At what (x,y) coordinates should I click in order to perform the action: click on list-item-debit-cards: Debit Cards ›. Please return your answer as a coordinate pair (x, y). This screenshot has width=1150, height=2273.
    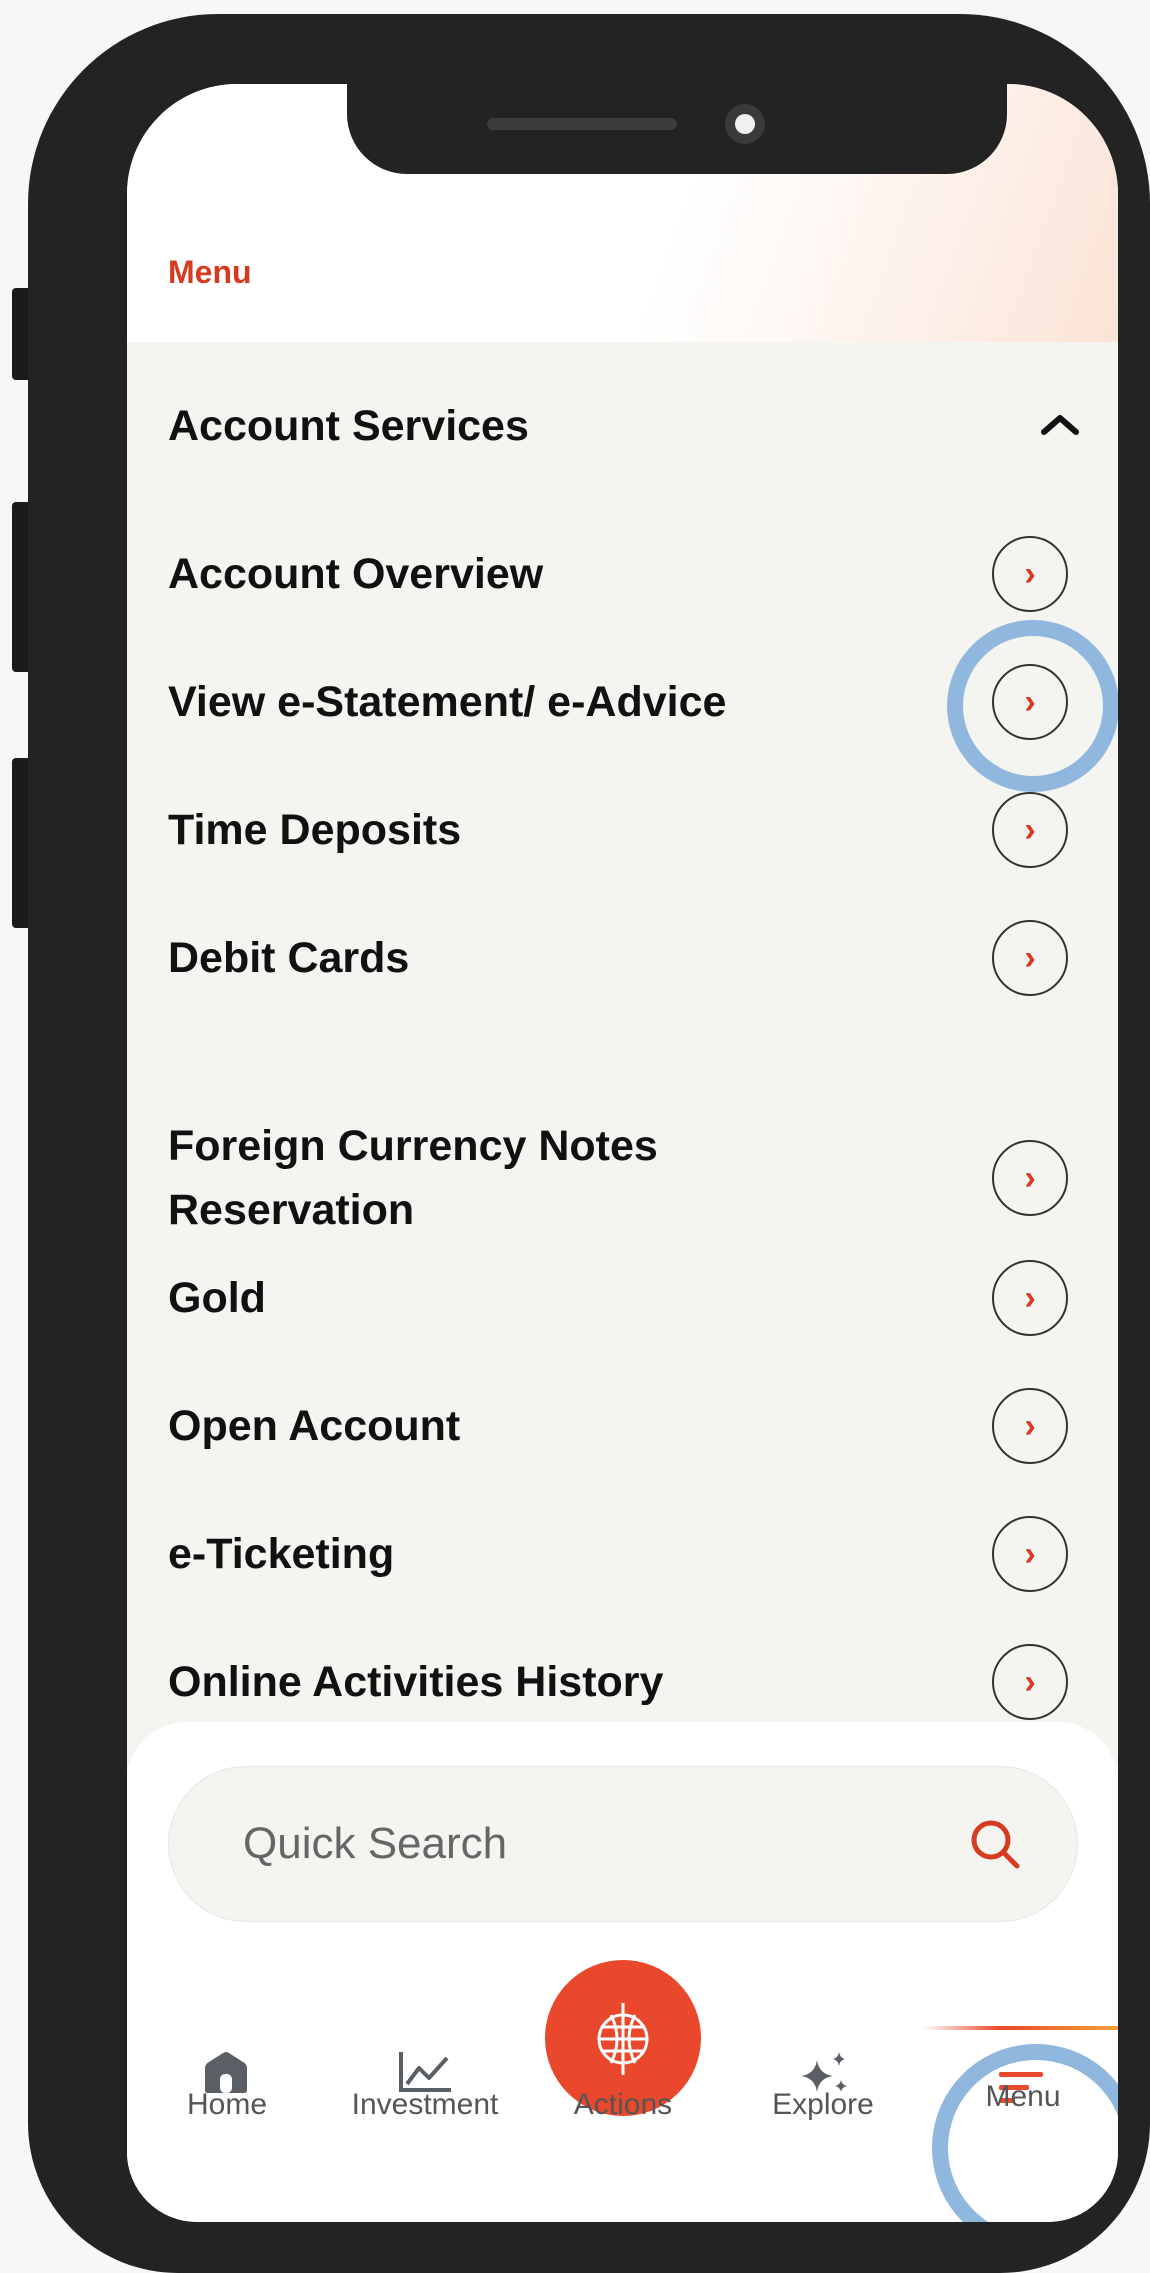
    Looking at the image, I should click on (618, 958).